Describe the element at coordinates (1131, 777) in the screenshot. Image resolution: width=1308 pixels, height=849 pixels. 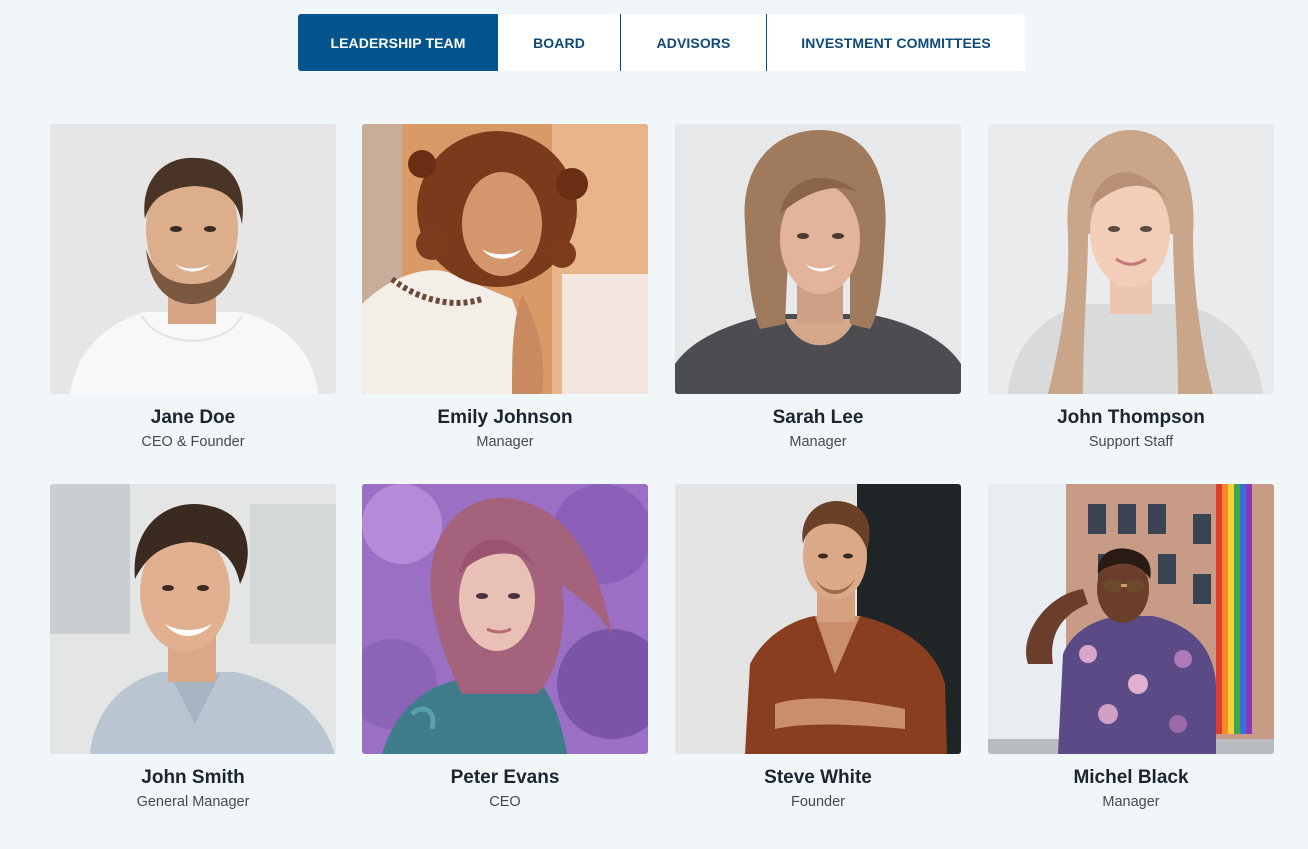
I see `member-name: Michel Black` at that location.